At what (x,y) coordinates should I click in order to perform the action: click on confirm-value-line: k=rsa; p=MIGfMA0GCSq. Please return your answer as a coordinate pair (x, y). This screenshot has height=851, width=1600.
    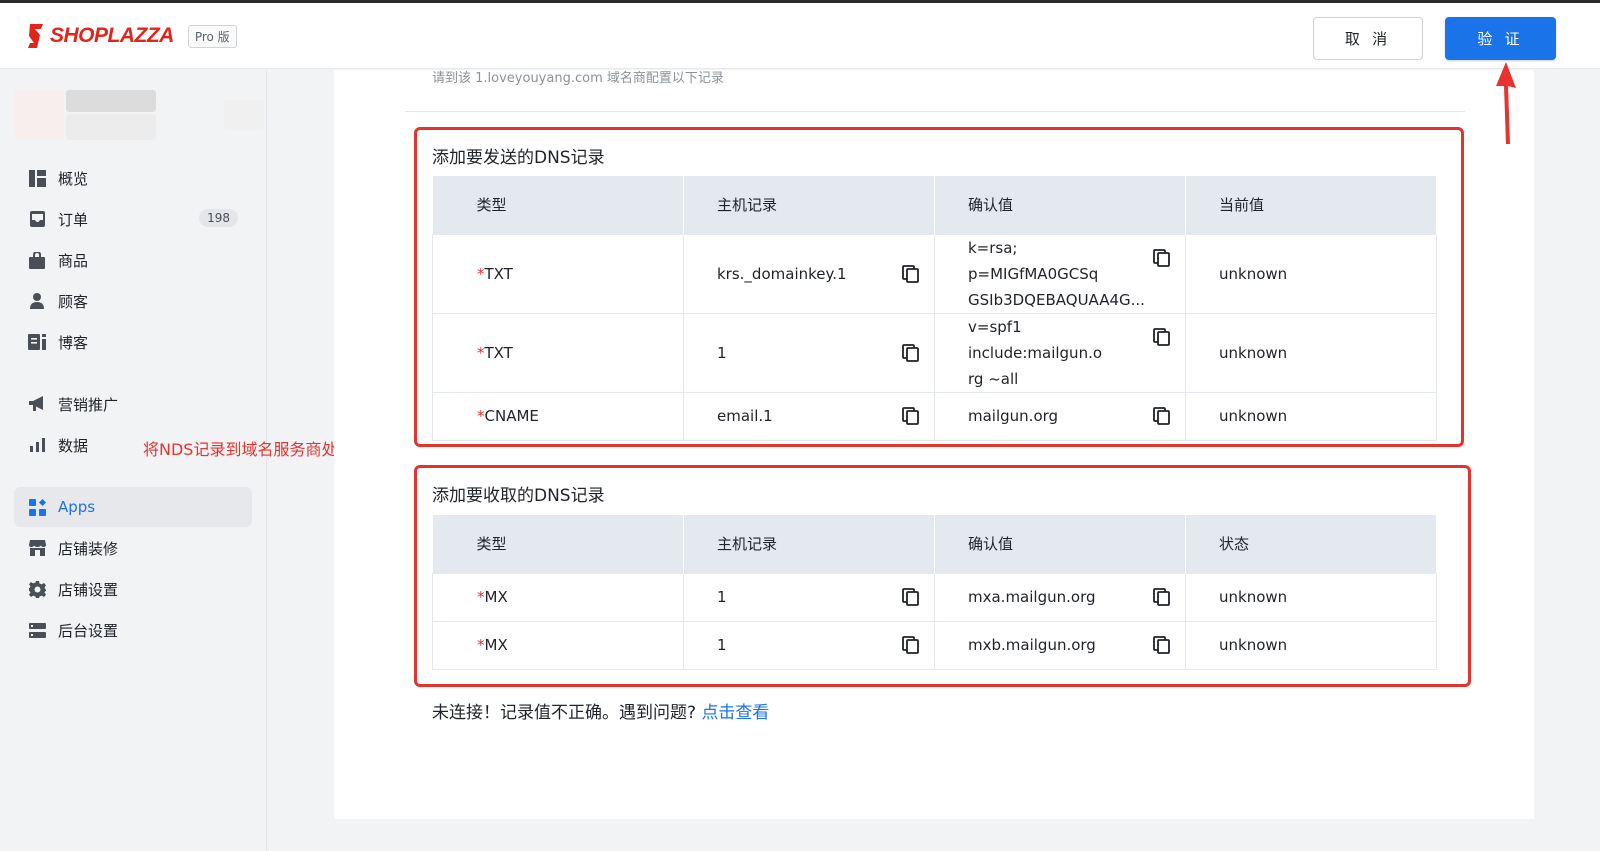
    Looking at the image, I should click on (1033, 260).